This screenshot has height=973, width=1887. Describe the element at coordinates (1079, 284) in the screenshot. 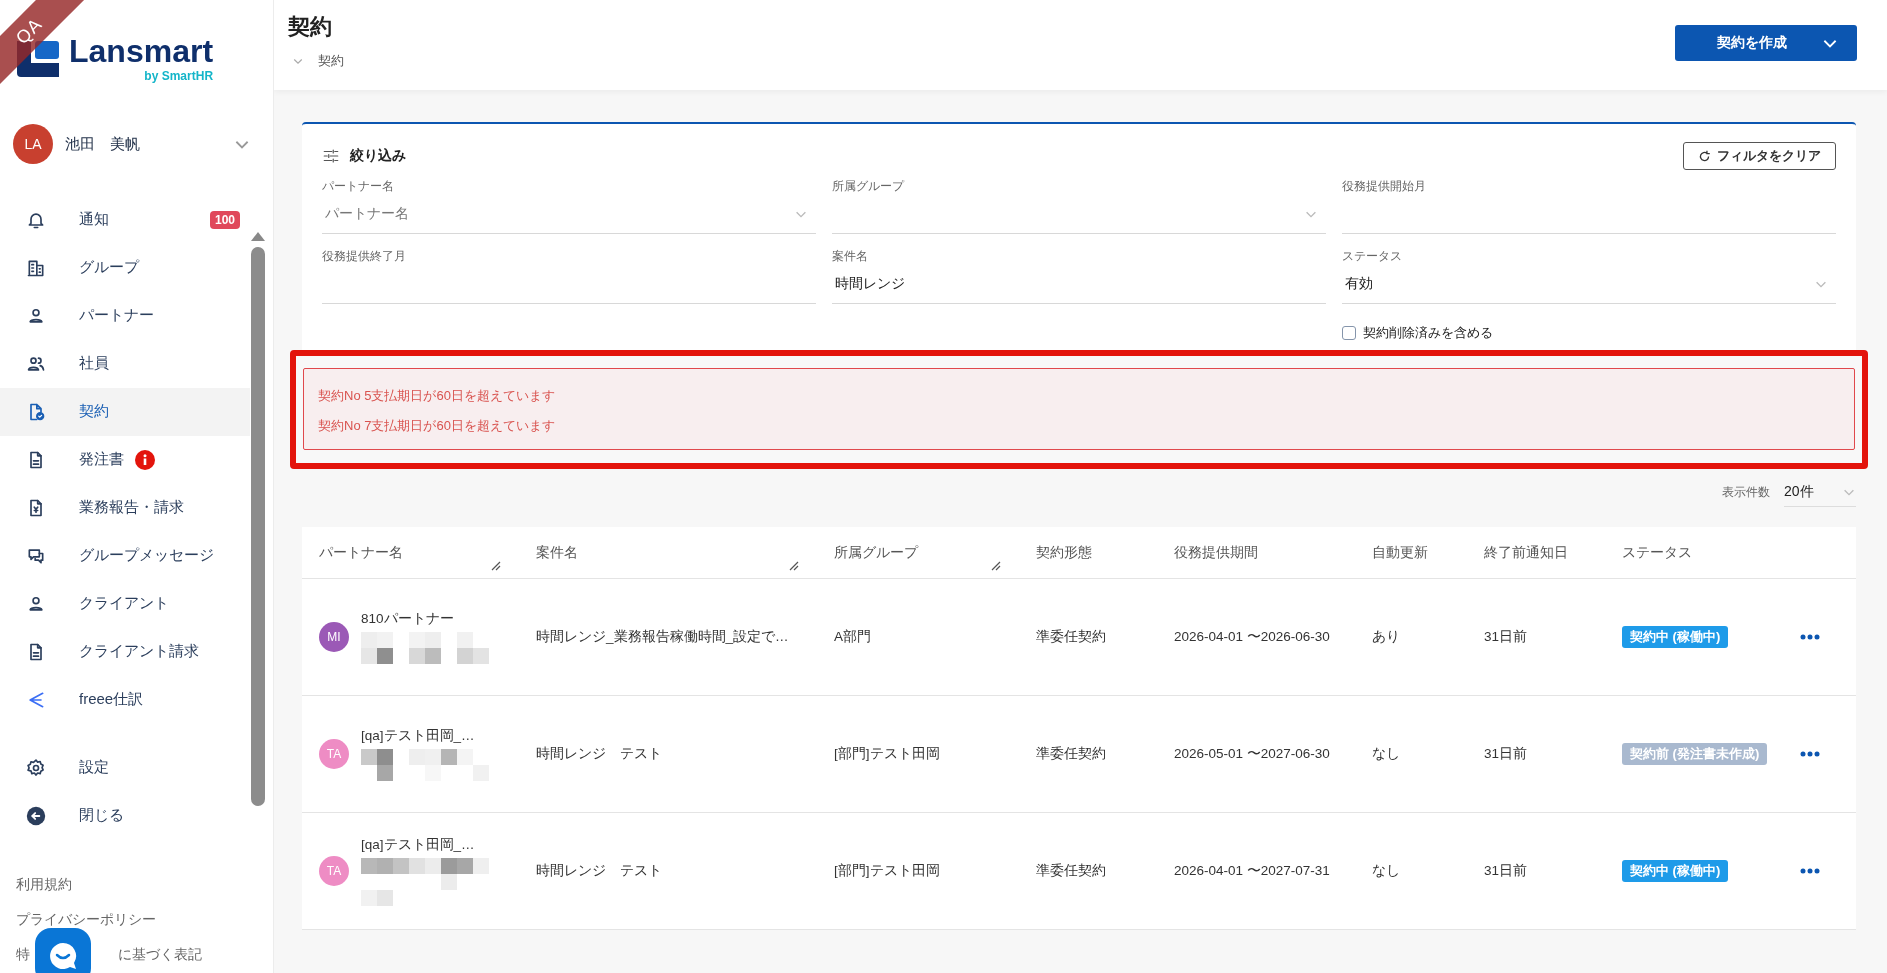

I see `input-field: 時間レンジ` at that location.